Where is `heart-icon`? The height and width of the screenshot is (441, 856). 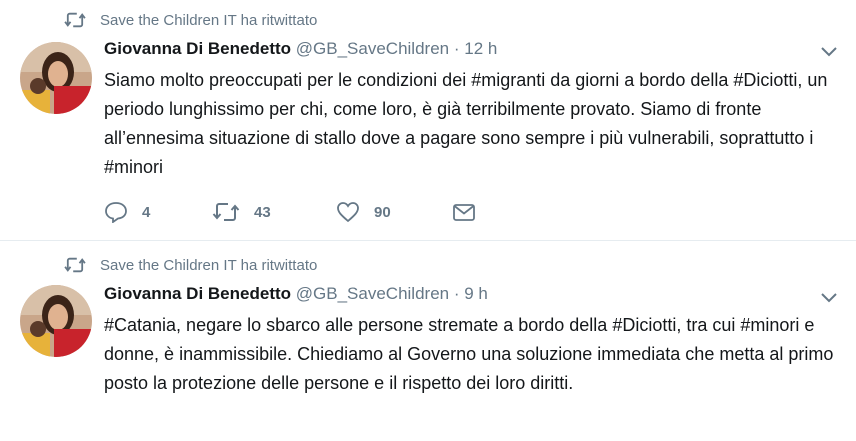
heart-icon is located at coordinates (348, 212).